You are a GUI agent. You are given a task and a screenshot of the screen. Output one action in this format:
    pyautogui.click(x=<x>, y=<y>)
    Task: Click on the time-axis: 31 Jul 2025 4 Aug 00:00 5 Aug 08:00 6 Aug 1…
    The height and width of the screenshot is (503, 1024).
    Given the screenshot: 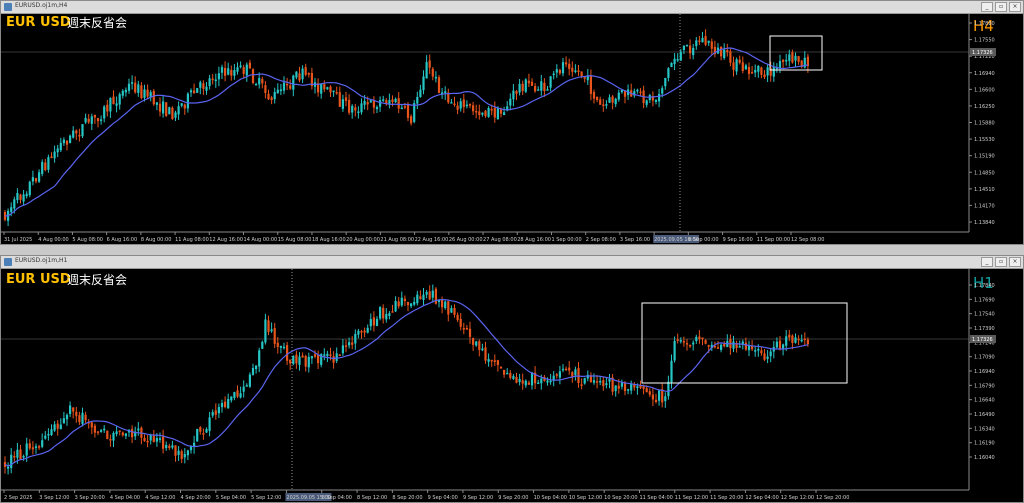 What is the action you would take?
    pyautogui.click(x=413, y=237)
    